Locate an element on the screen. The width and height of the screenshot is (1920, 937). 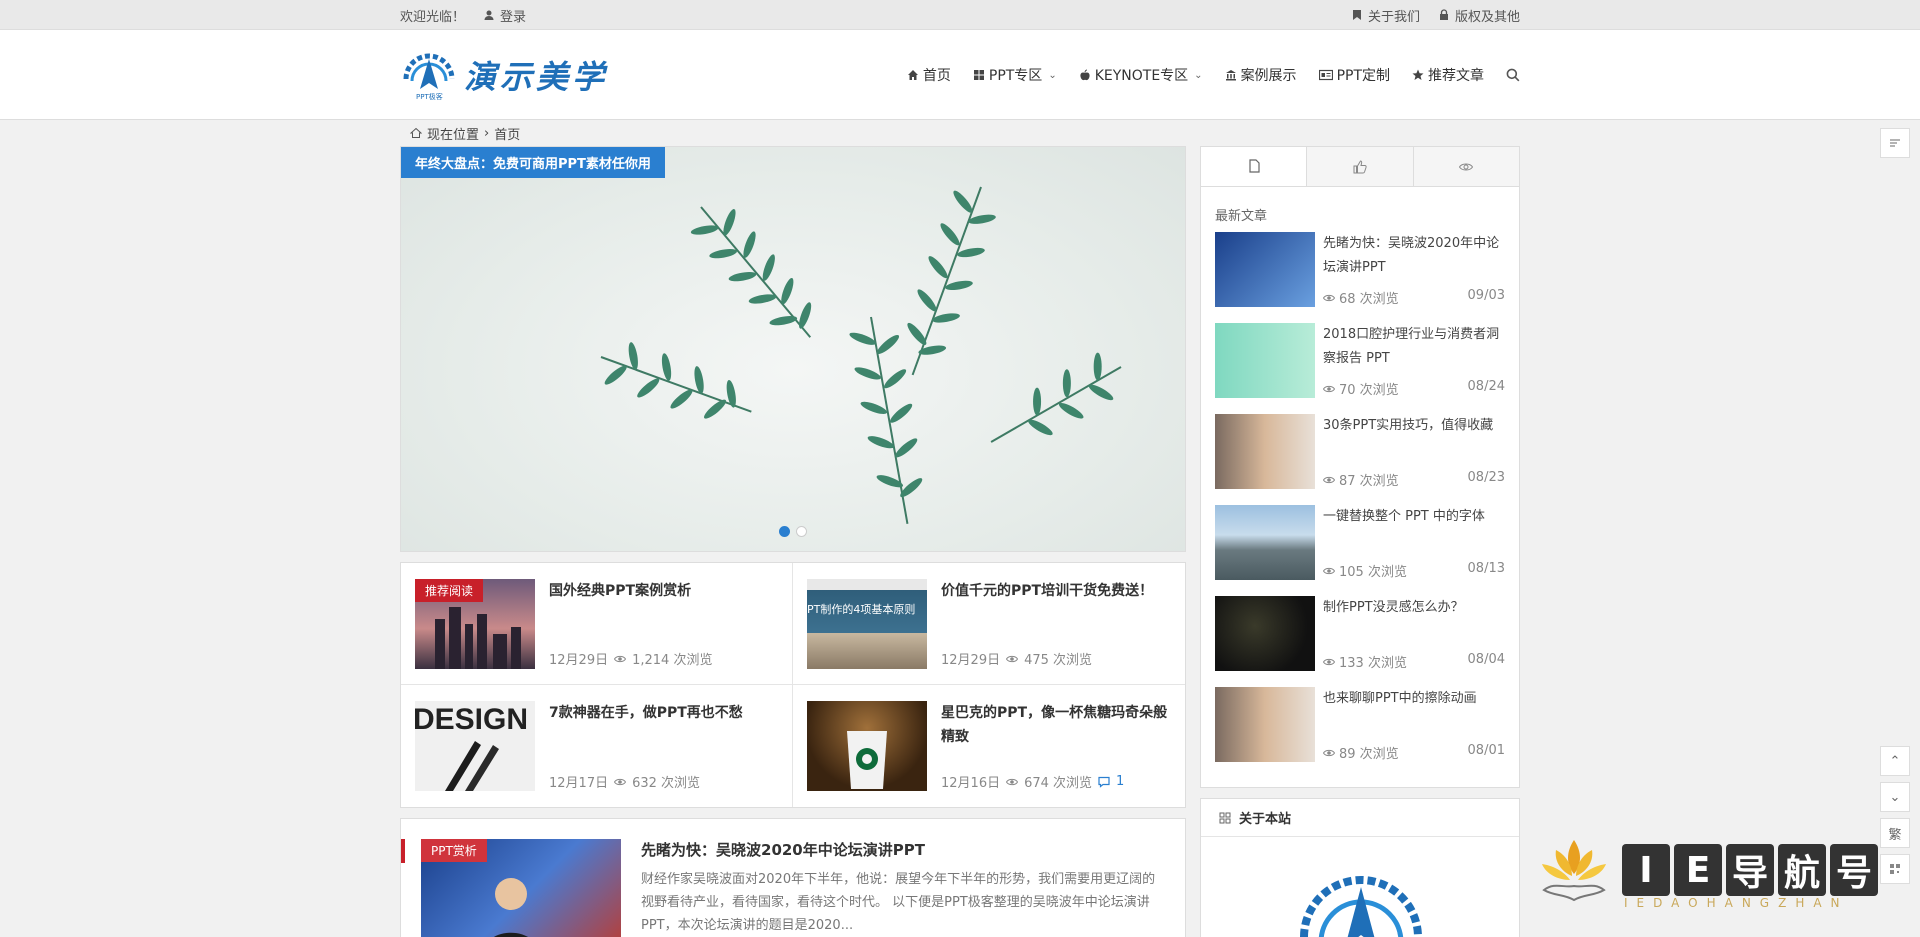
post-title: 也来聊聊PPT中的擦除动画 is located at coordinates (1414, 699).